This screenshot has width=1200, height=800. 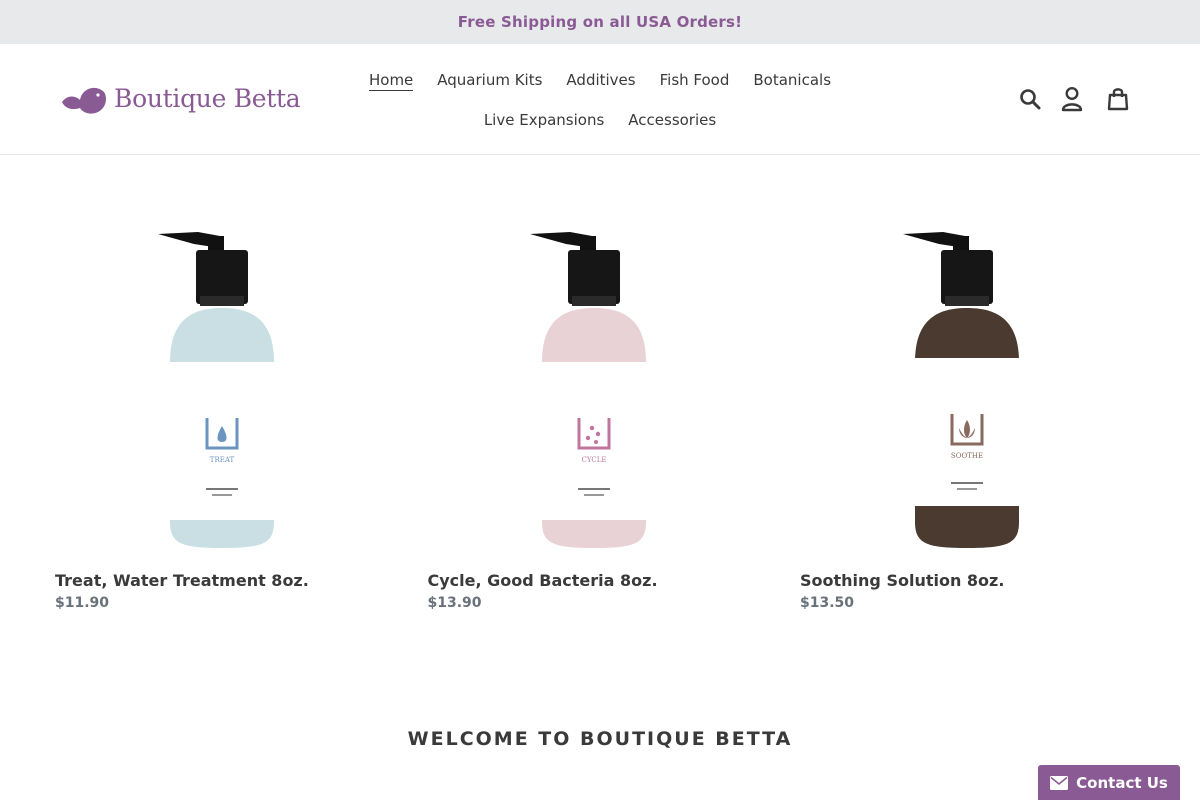 What do you see at coordinates (454, 603) in the screenshot?
I see `product-price: $13.90` at bounding box center [454, 603].